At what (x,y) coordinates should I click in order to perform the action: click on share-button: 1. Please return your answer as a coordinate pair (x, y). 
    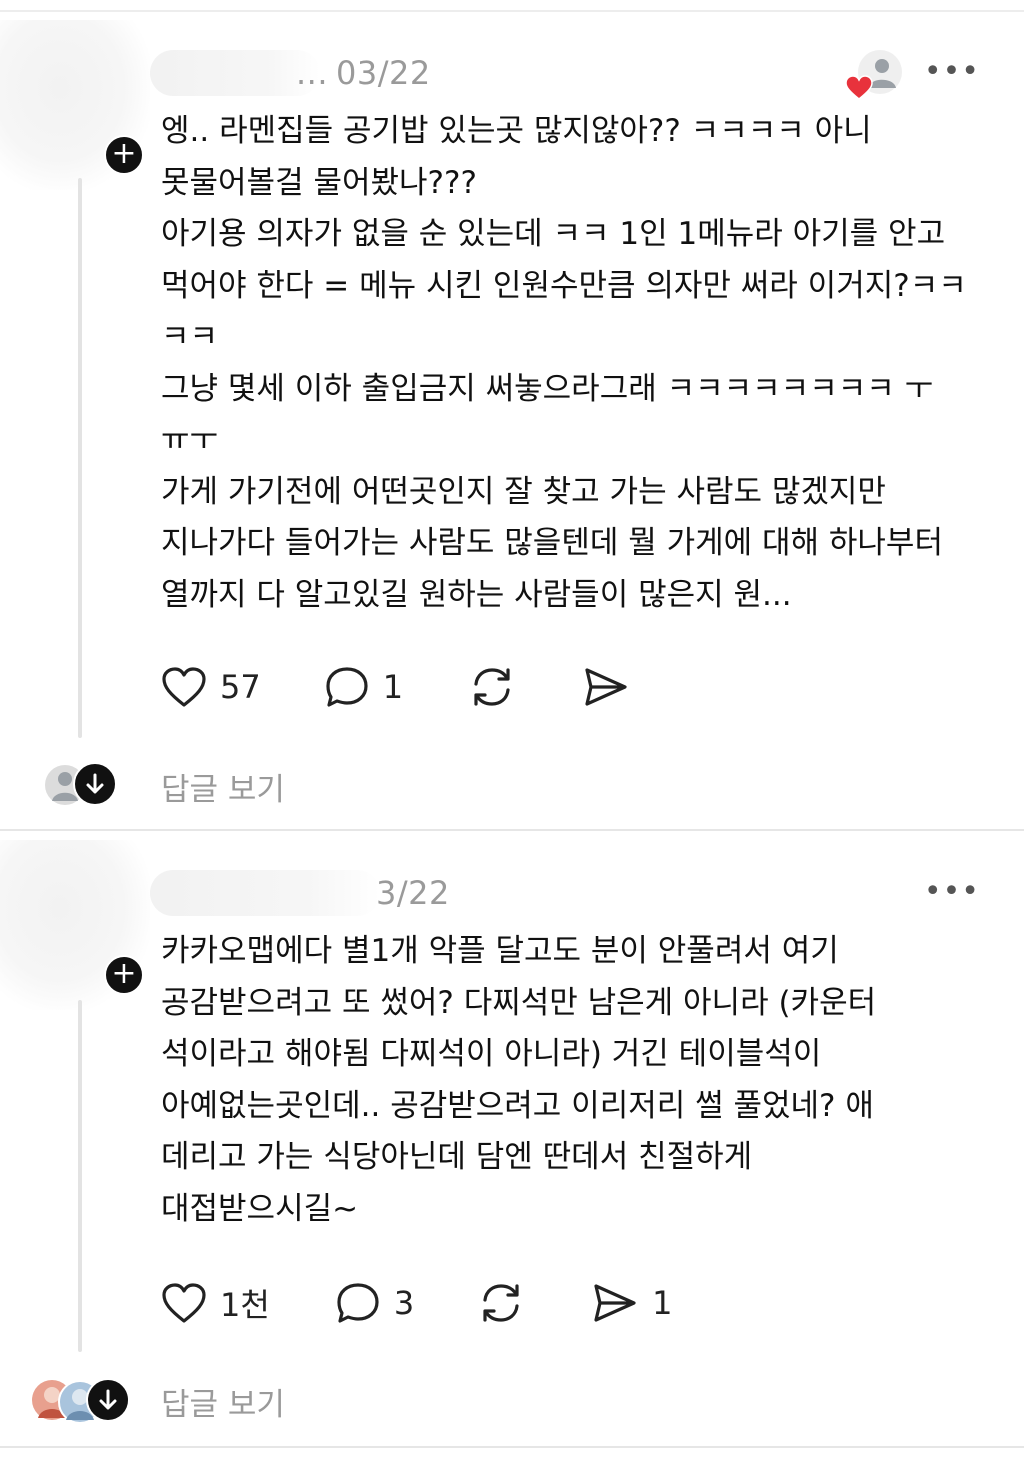
    Looking at the image, I should click on (631, 1303).